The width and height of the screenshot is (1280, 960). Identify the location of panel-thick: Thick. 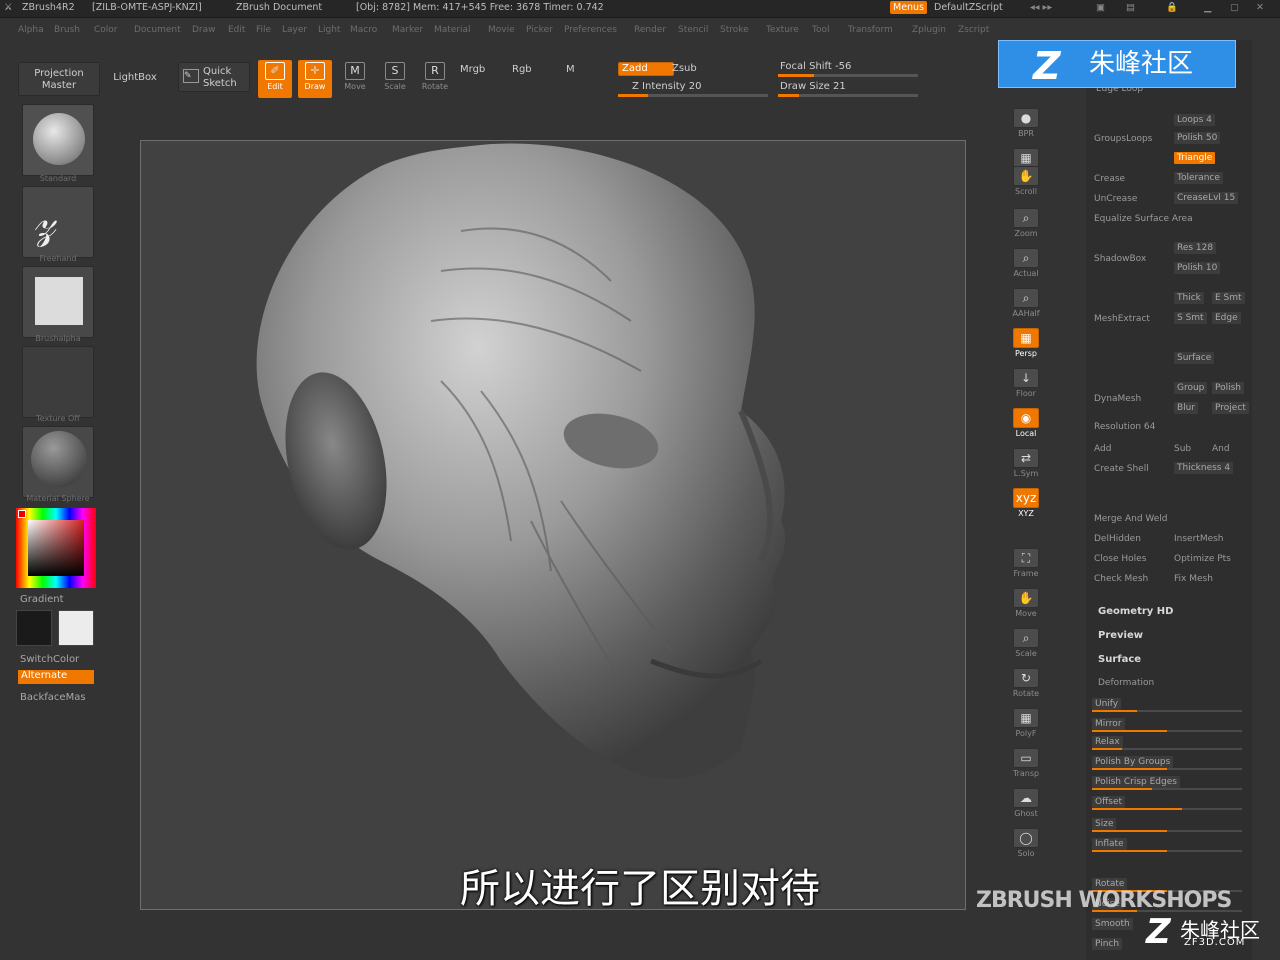
(1189, 298).